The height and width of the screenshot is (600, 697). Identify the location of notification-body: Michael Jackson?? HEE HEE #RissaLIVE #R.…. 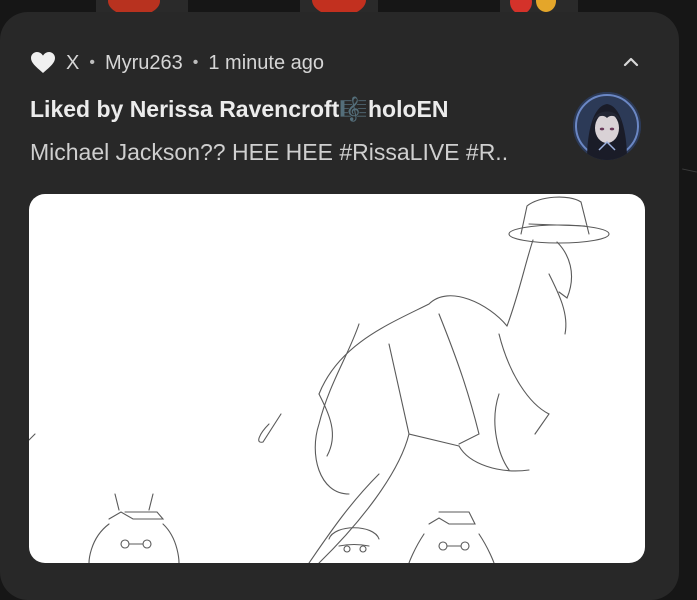
(269, 152).